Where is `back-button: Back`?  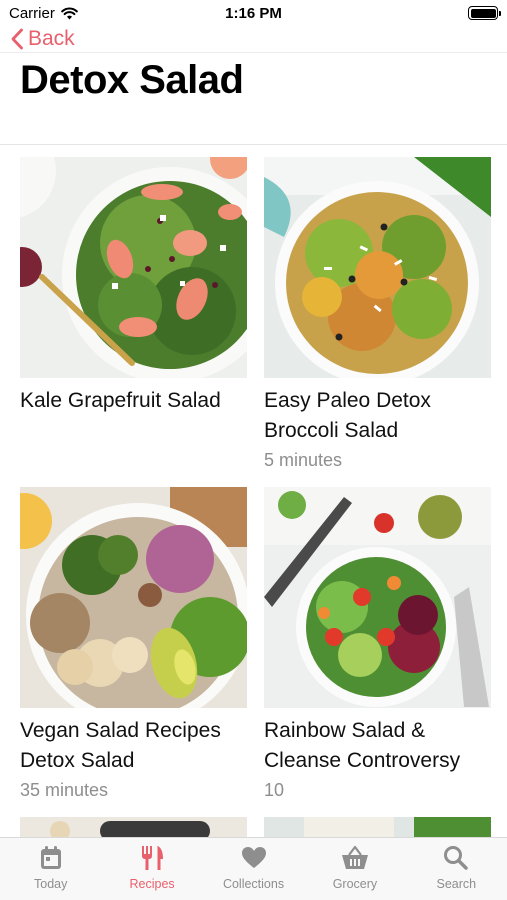 back-button: Back is located at coordinates (42, 39).